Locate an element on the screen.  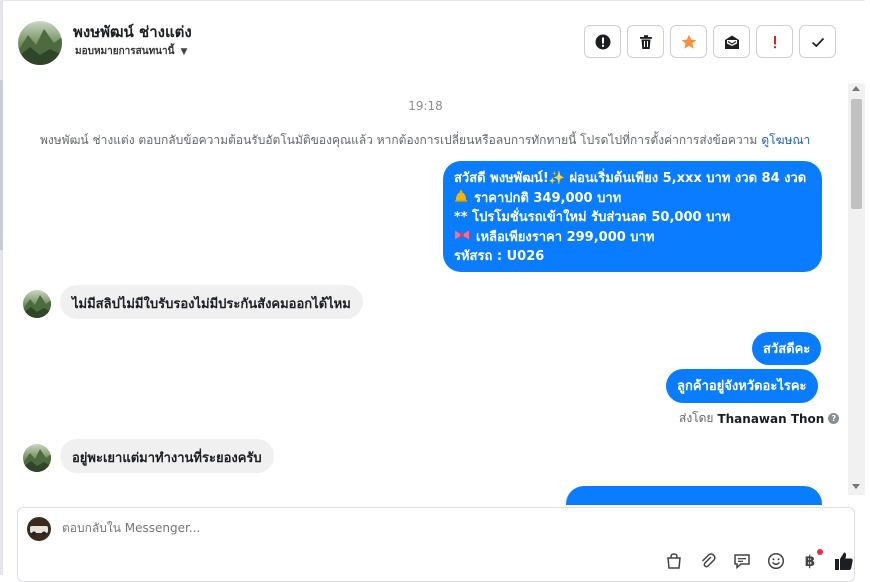
mark-unread-button is located at coordinates (731, 41).